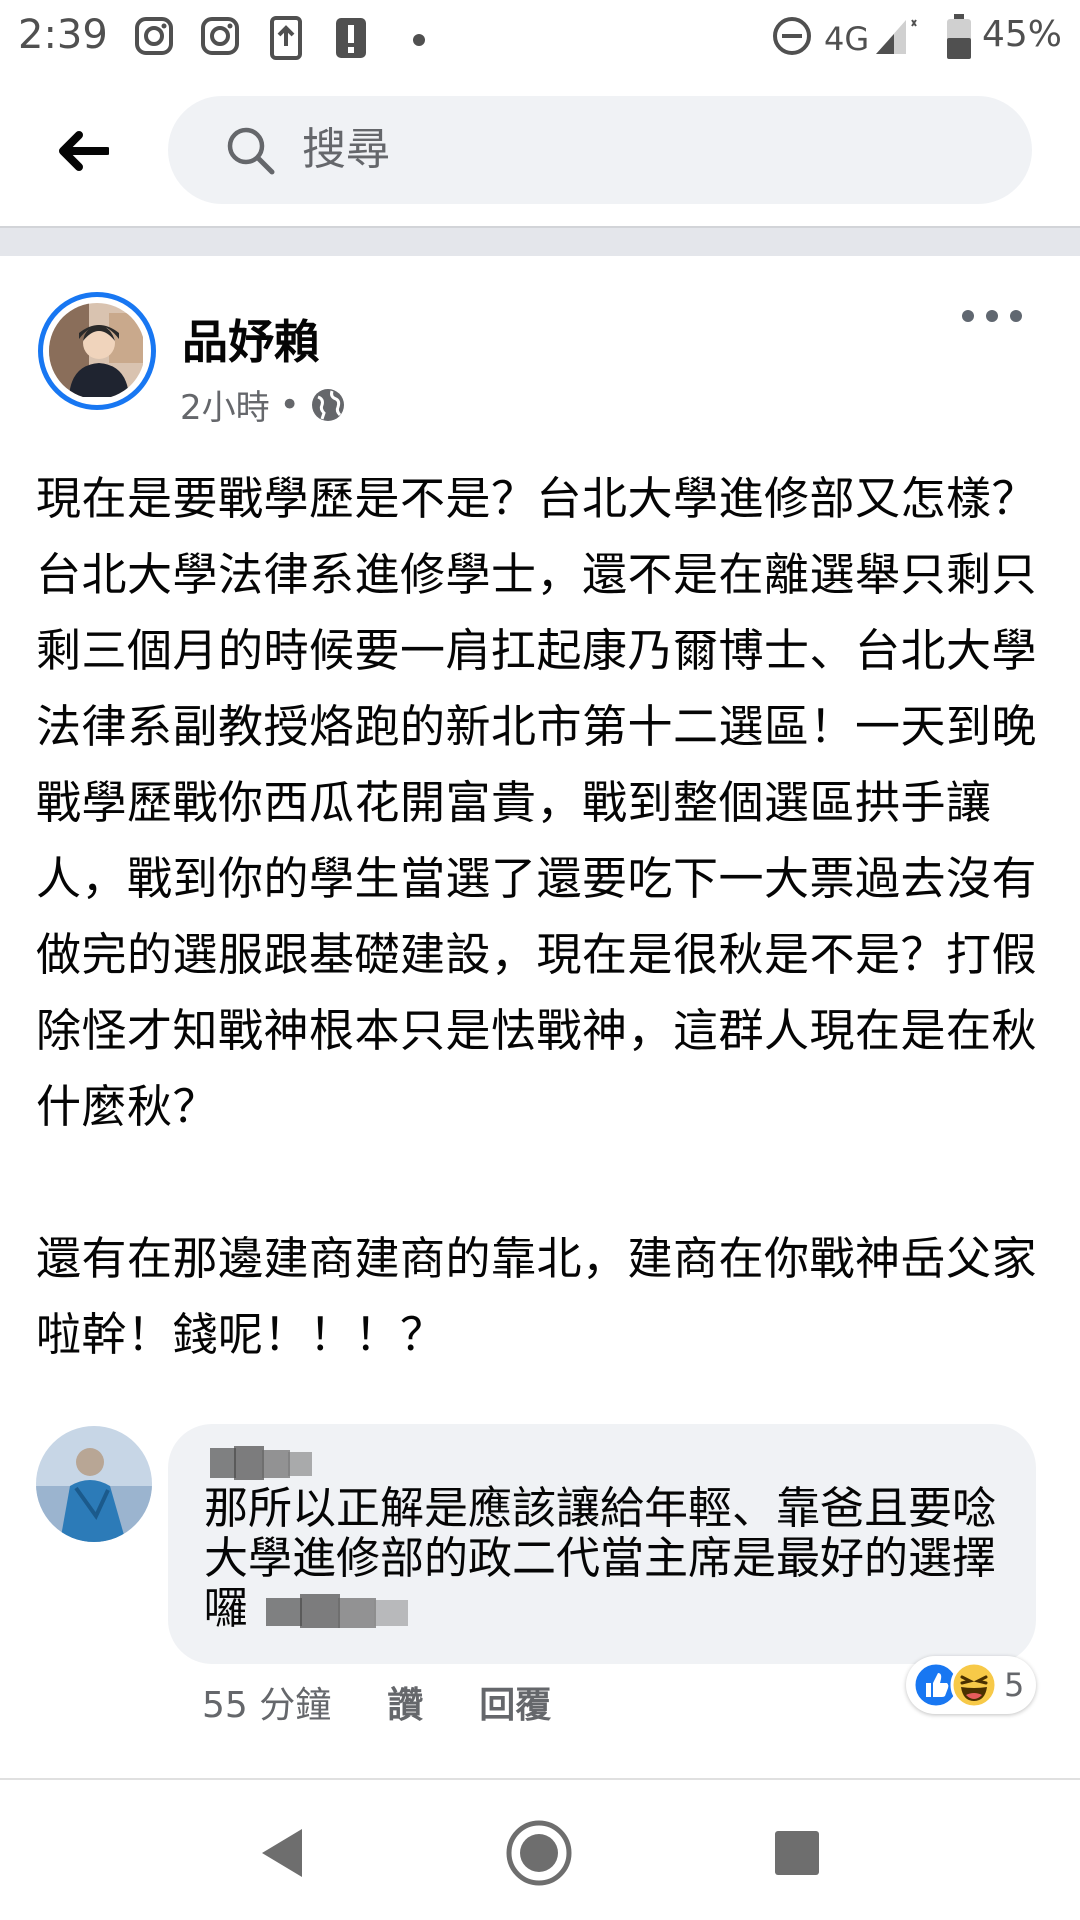  Describe the element at coordinates (225, 404) in the screenshot. I see `post-time: 2小時` at that location.